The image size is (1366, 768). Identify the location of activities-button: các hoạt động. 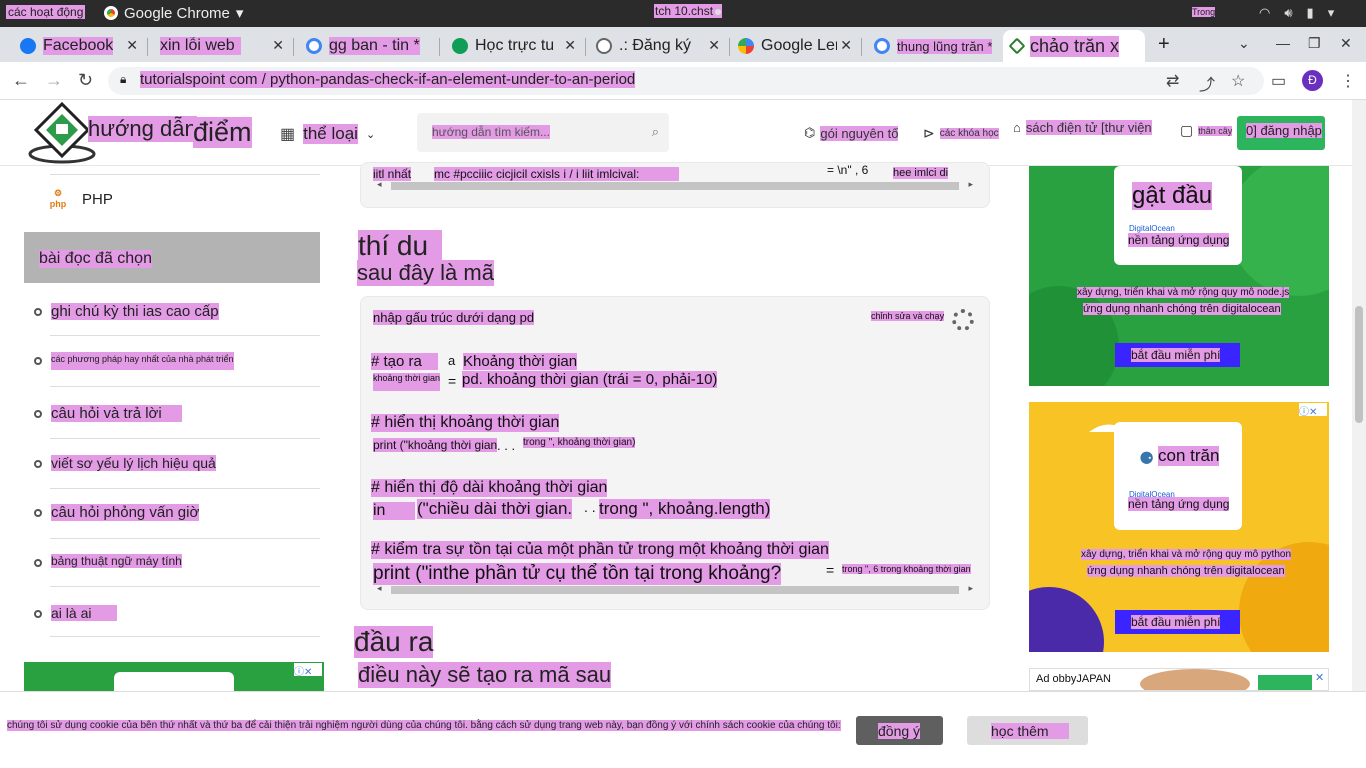
(46, 12).